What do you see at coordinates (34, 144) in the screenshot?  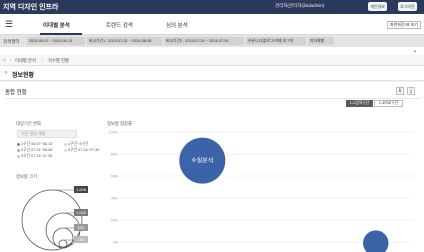 I see `period-item: 1구간 06.07~06.13` at bounding box center [34, 144].